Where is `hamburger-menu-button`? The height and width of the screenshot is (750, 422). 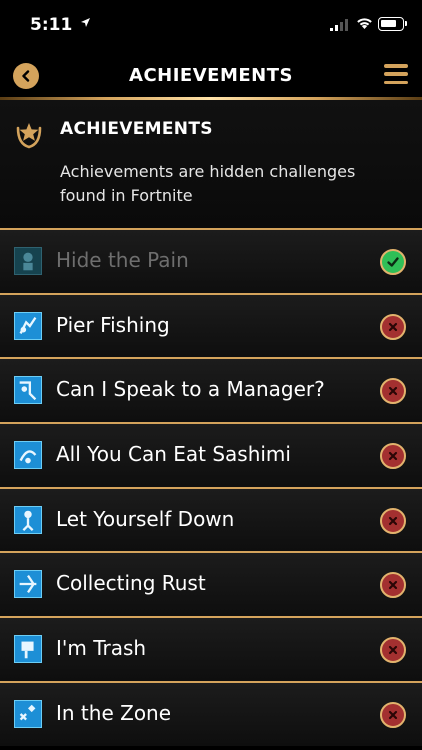 hamburger-menu-button is located at coordinates (396, 74).